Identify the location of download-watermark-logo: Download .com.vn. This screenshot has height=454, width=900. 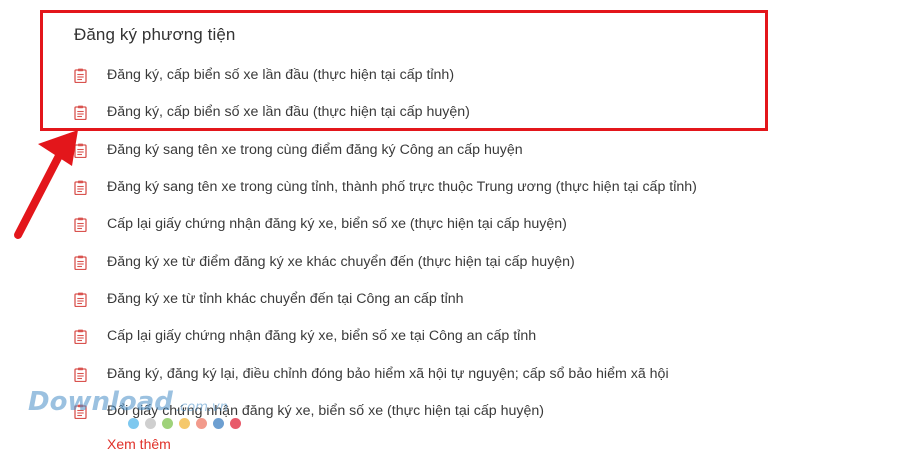
(128, 402).